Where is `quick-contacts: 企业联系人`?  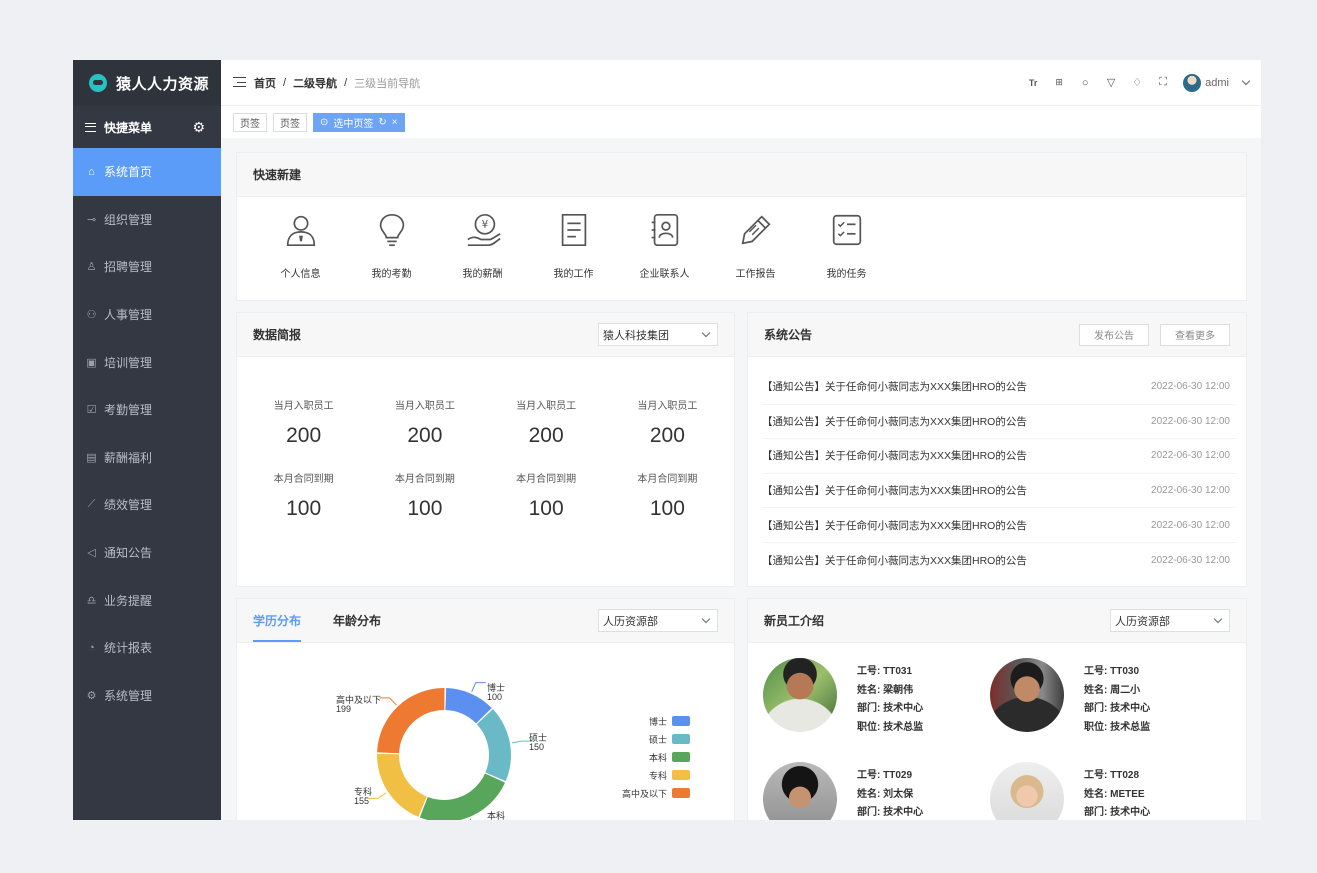 quick-contacts: 企业联系人 is located at coordinates (664, 245).